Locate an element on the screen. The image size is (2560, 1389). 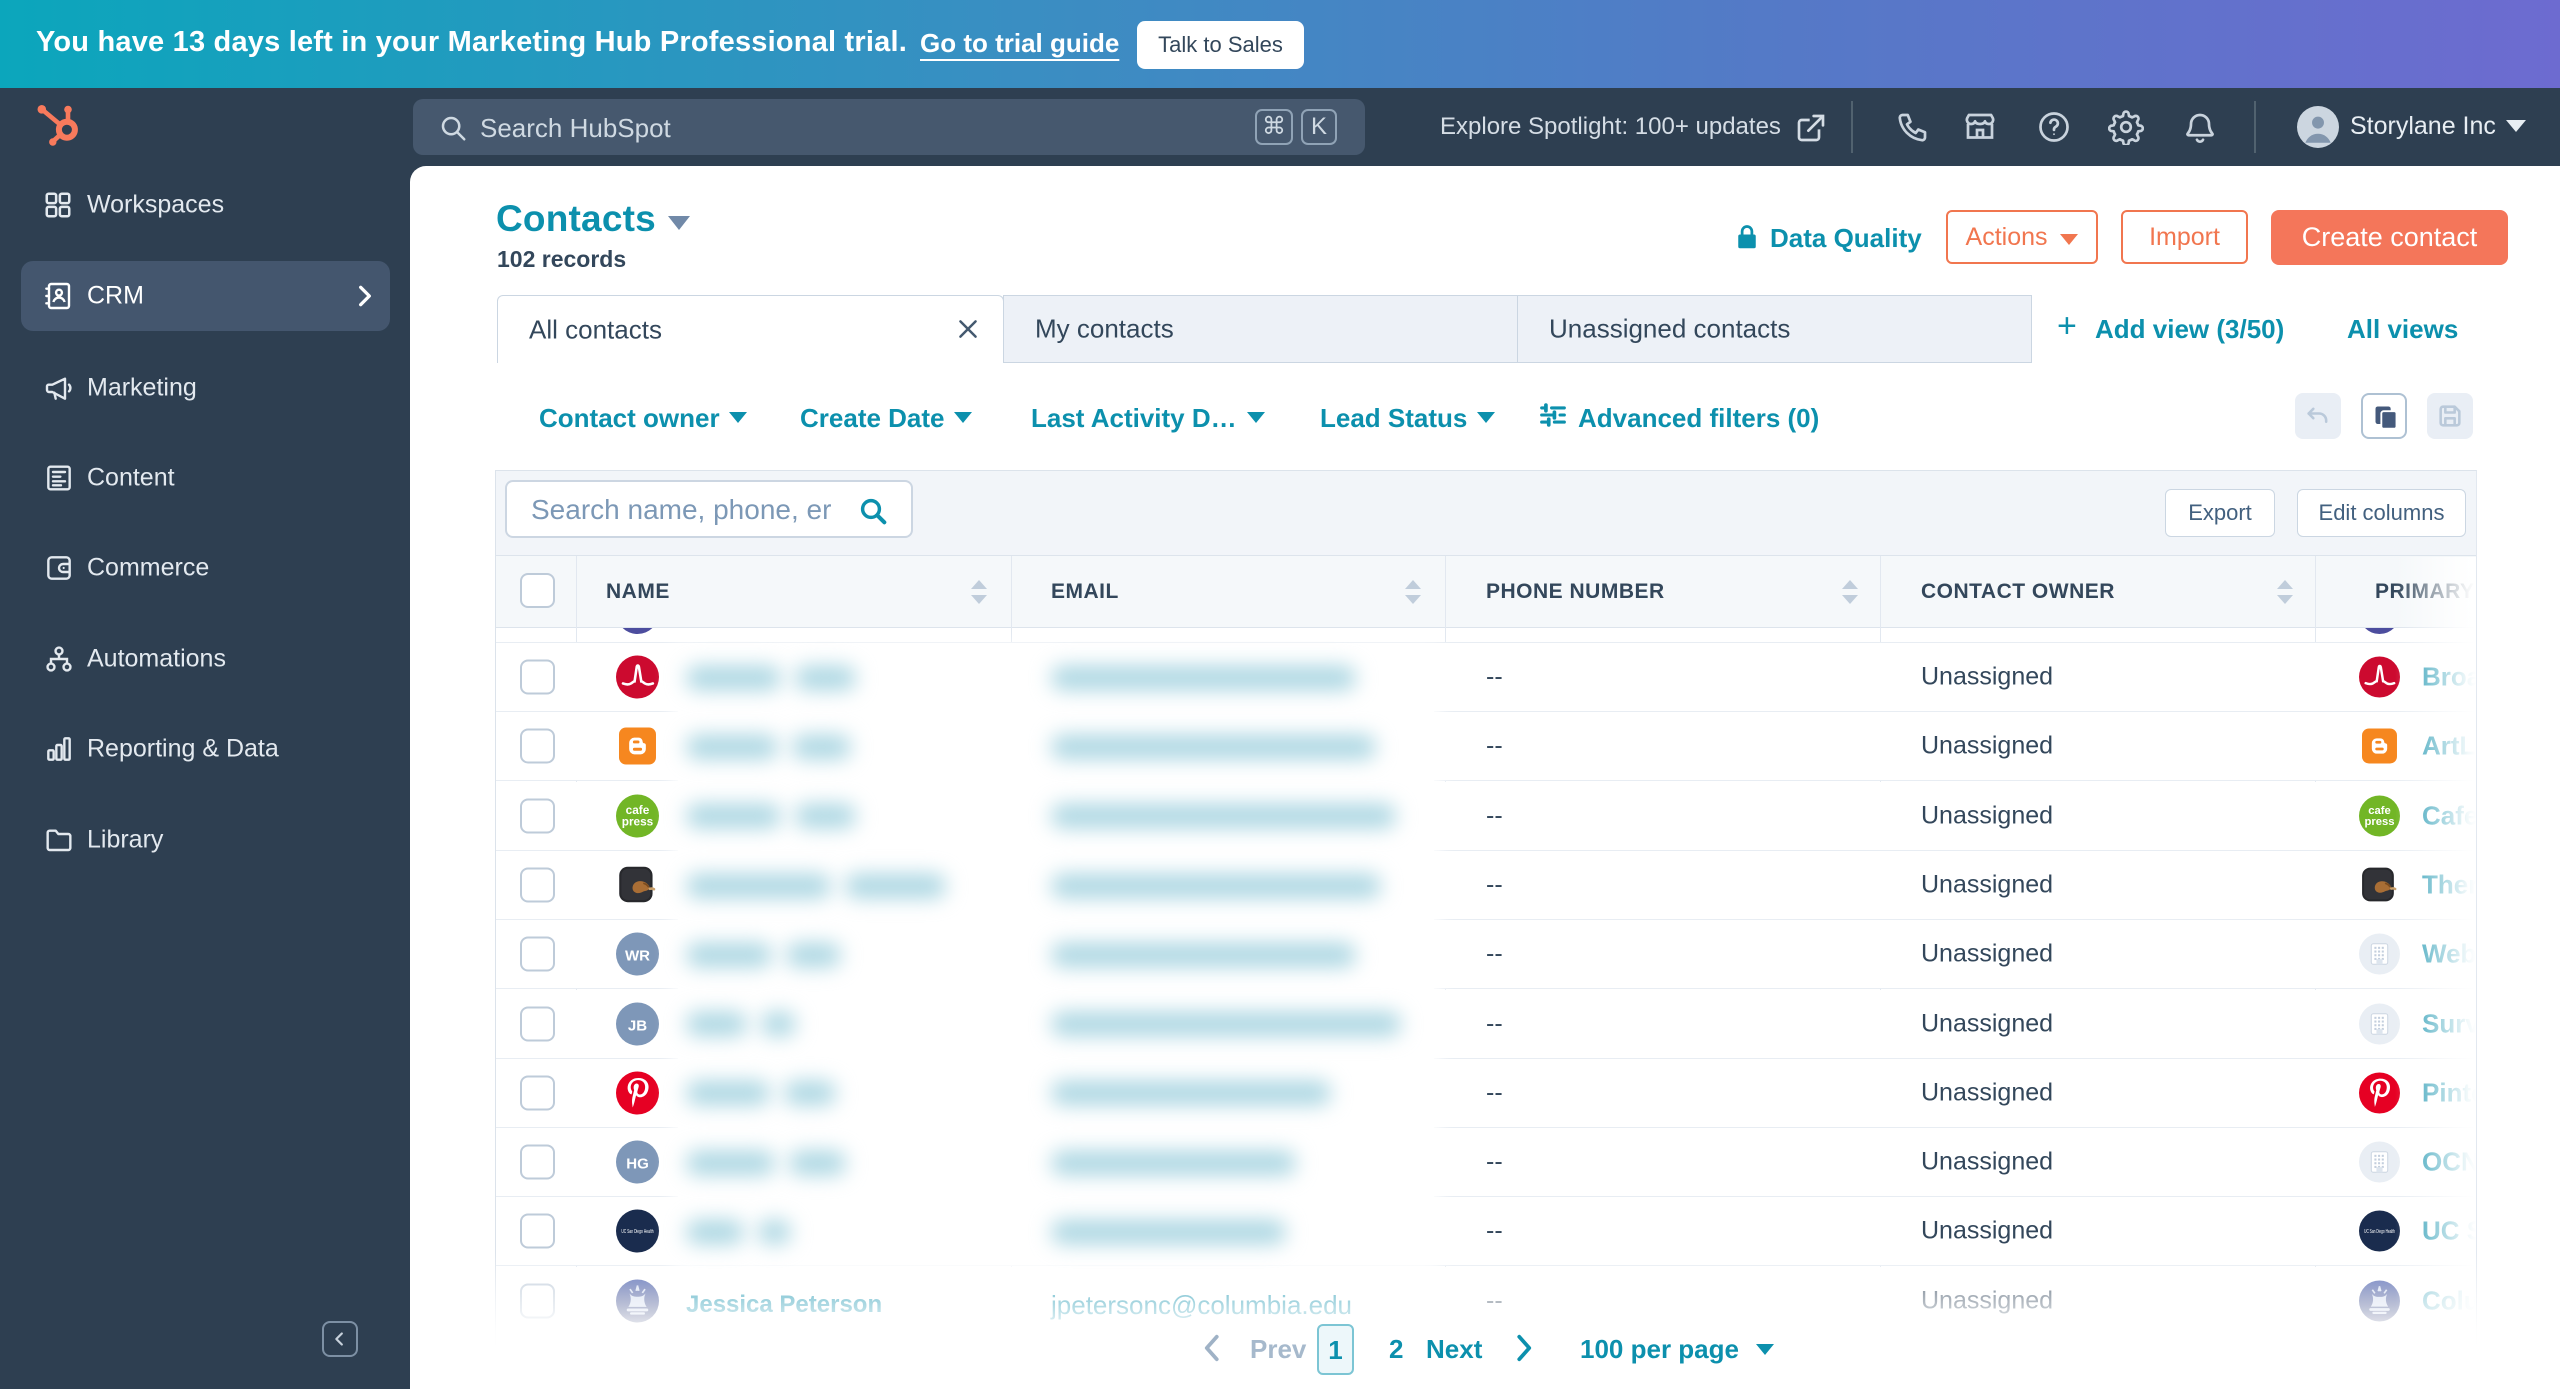
svg-text: HG is located at coordinates (637, 1164).